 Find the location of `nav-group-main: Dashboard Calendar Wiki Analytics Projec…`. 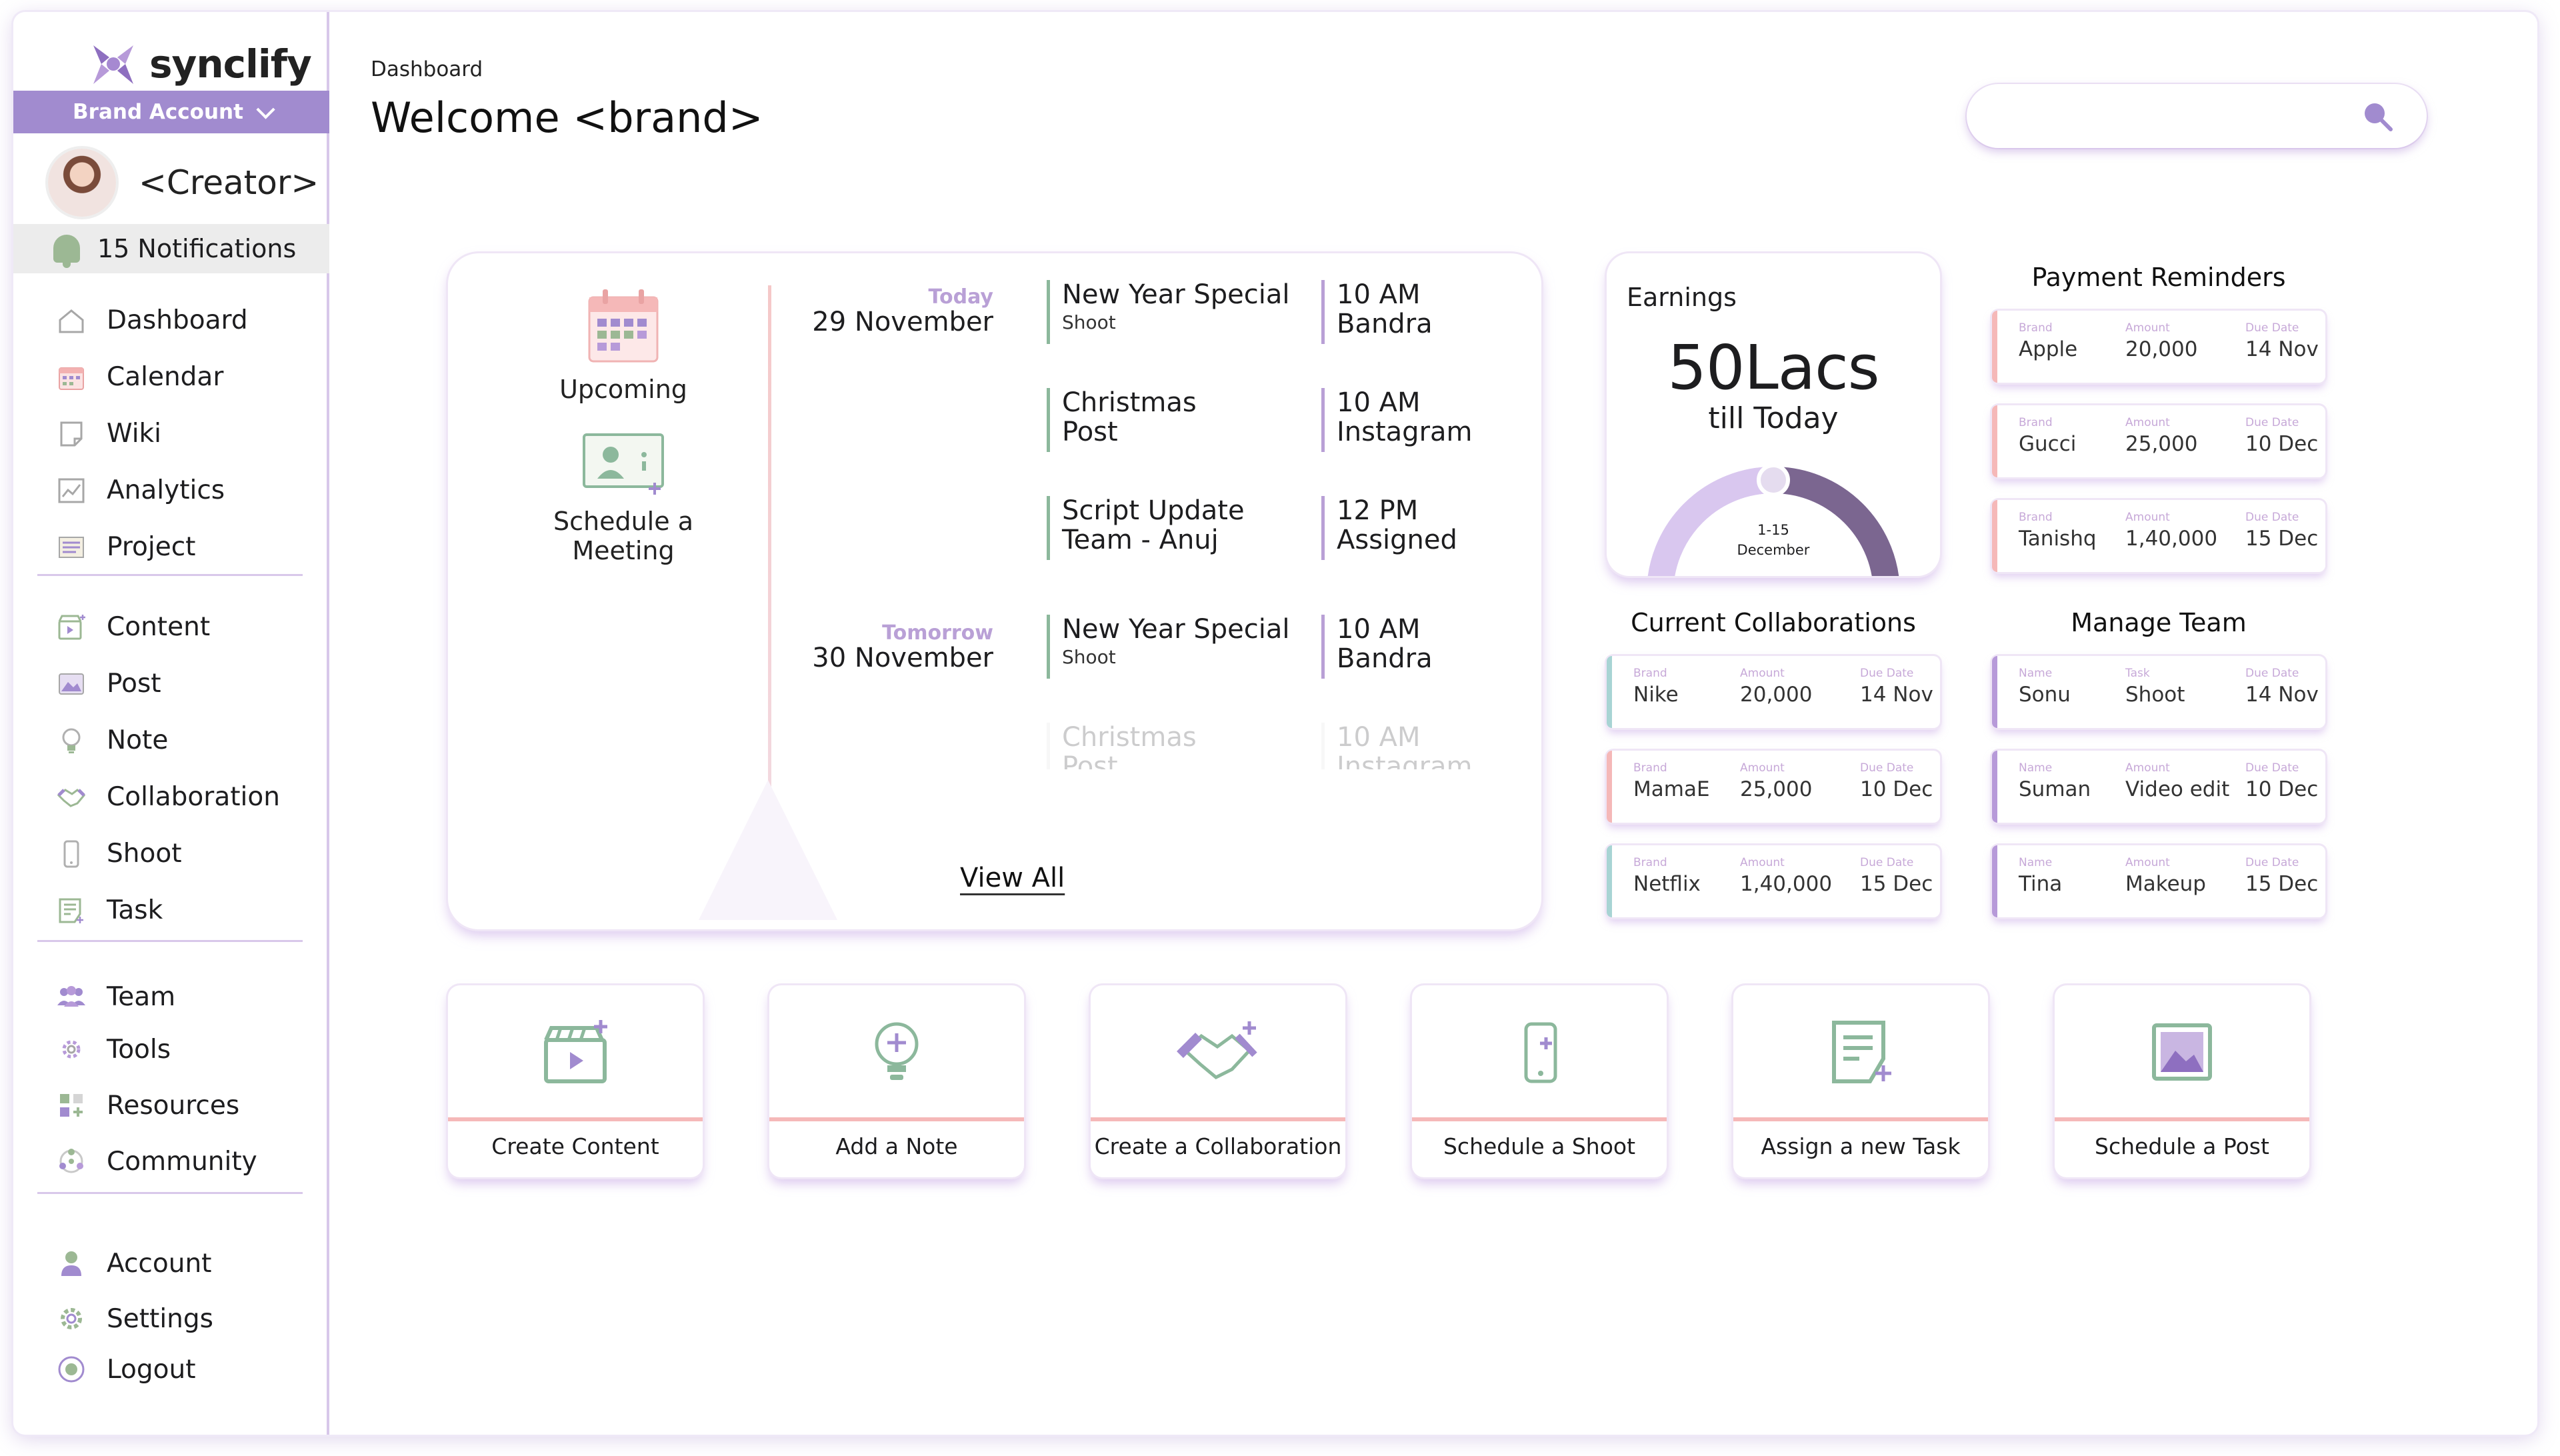

nav-group-main: Dashboard Calendar Wiki Analytics Projec… is located at coordinates (152, 433).